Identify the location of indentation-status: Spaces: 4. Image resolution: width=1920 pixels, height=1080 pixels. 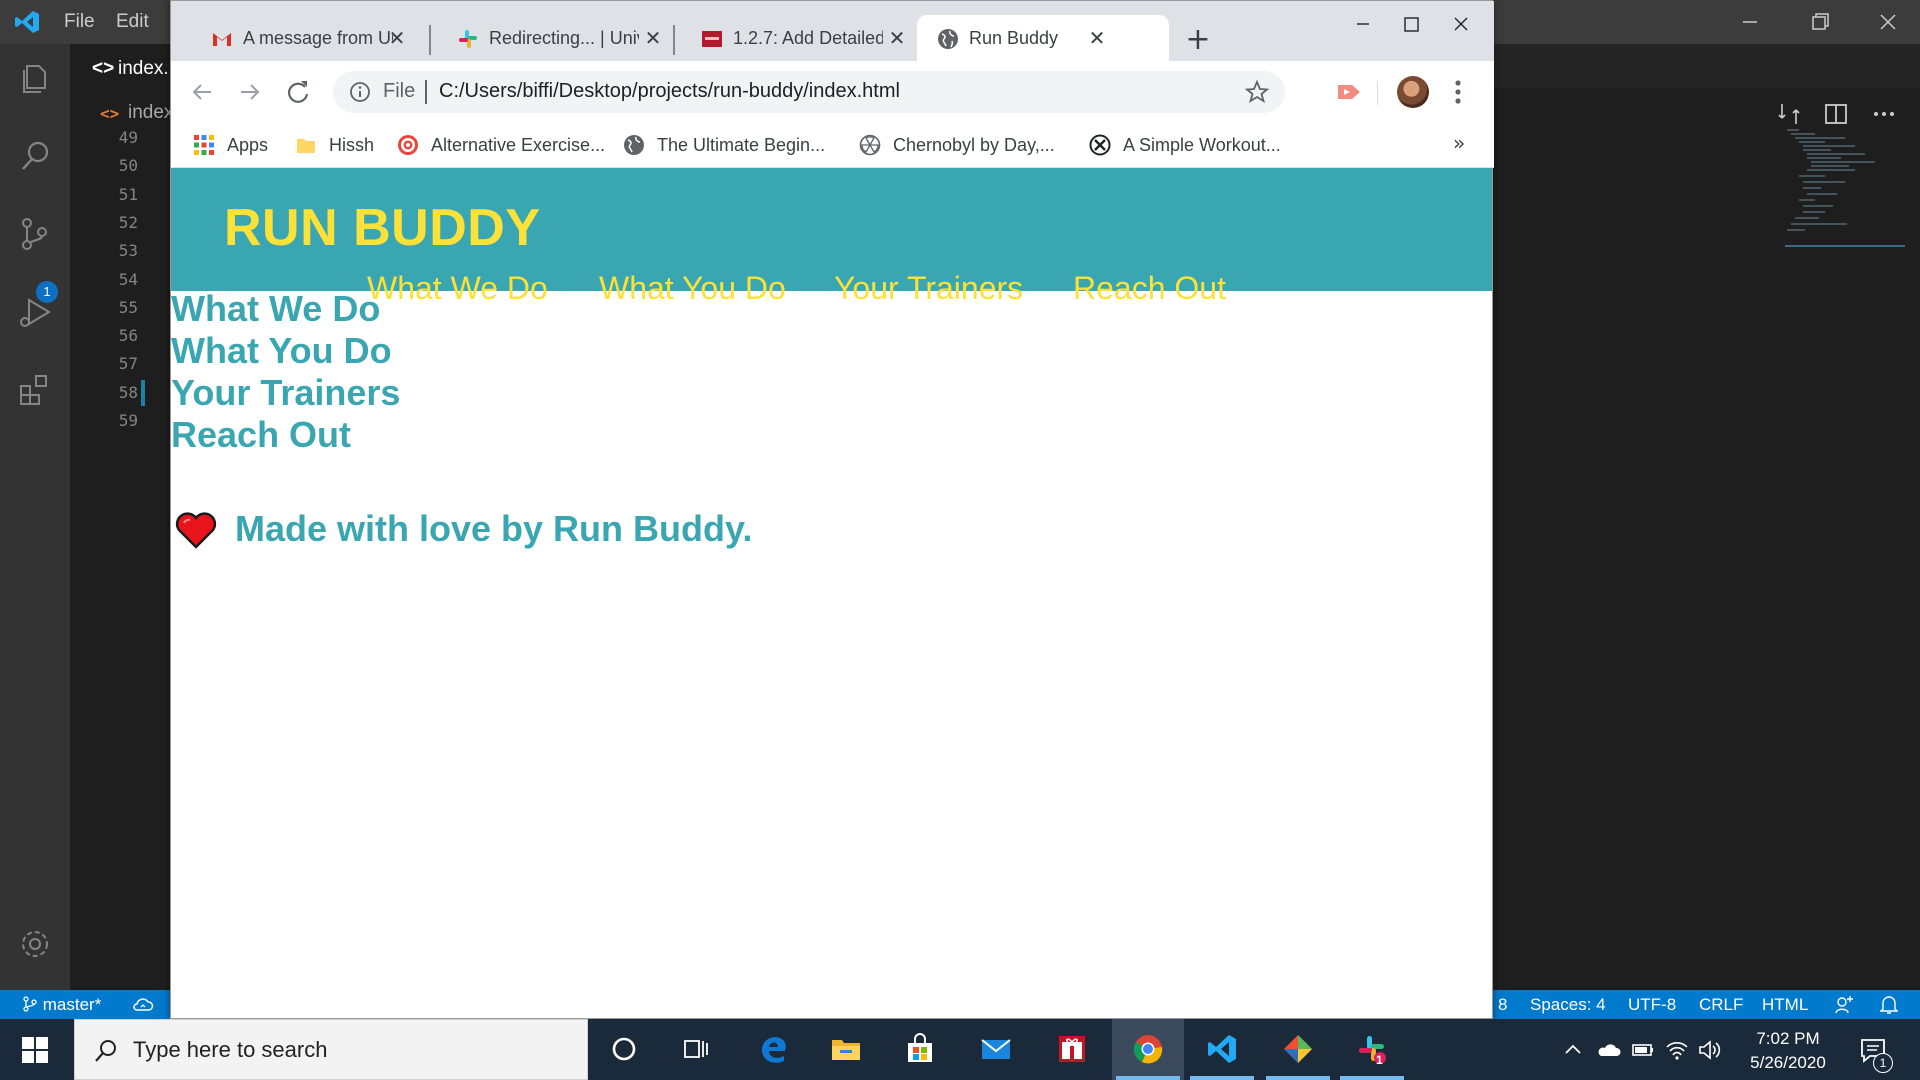
(1568, 1005).